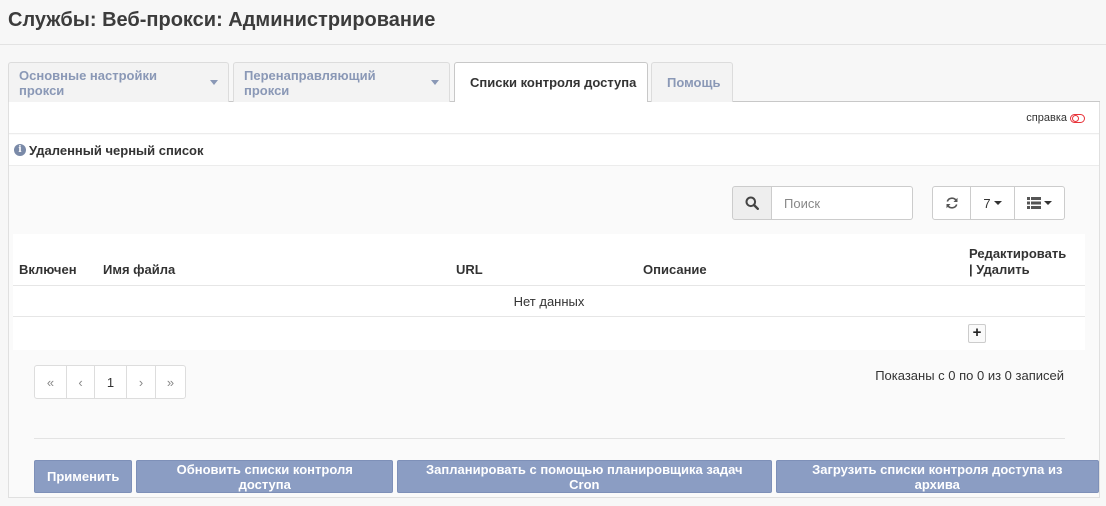  I want to click on column-header-description: Описание, so click(675, 270).